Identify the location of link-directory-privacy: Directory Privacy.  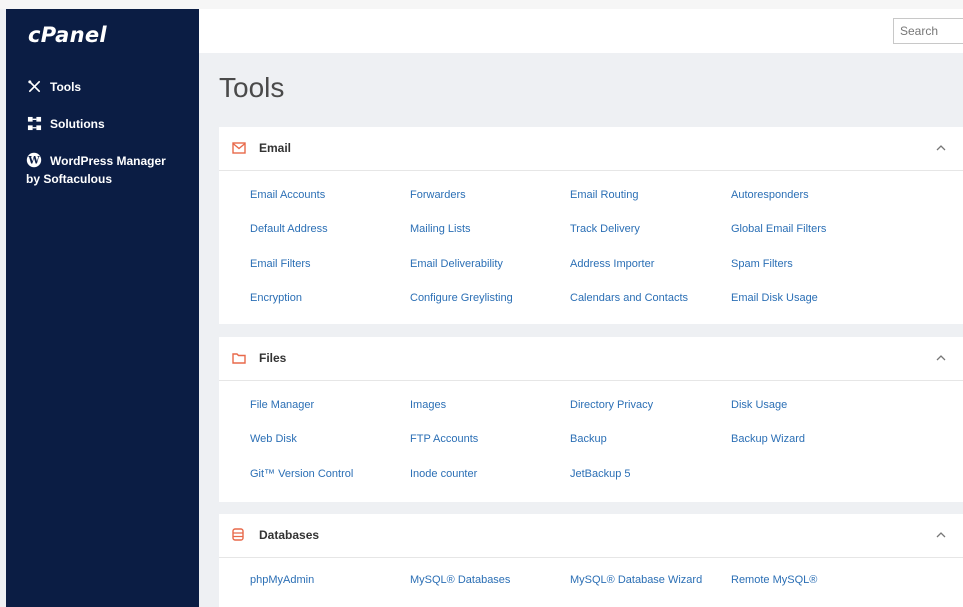
(611, 405).